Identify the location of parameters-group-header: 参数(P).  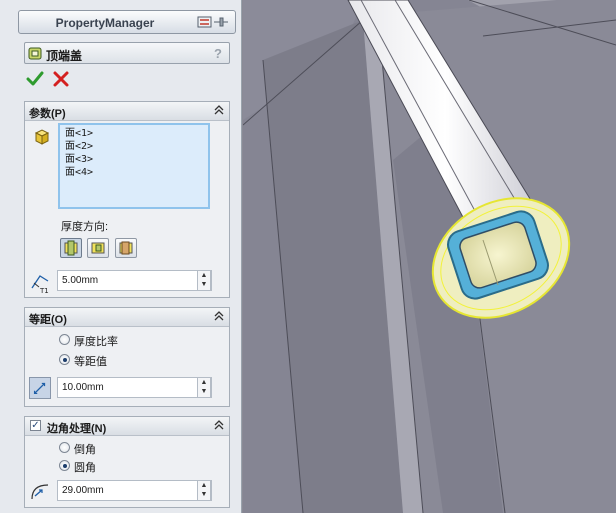
(127, 111).